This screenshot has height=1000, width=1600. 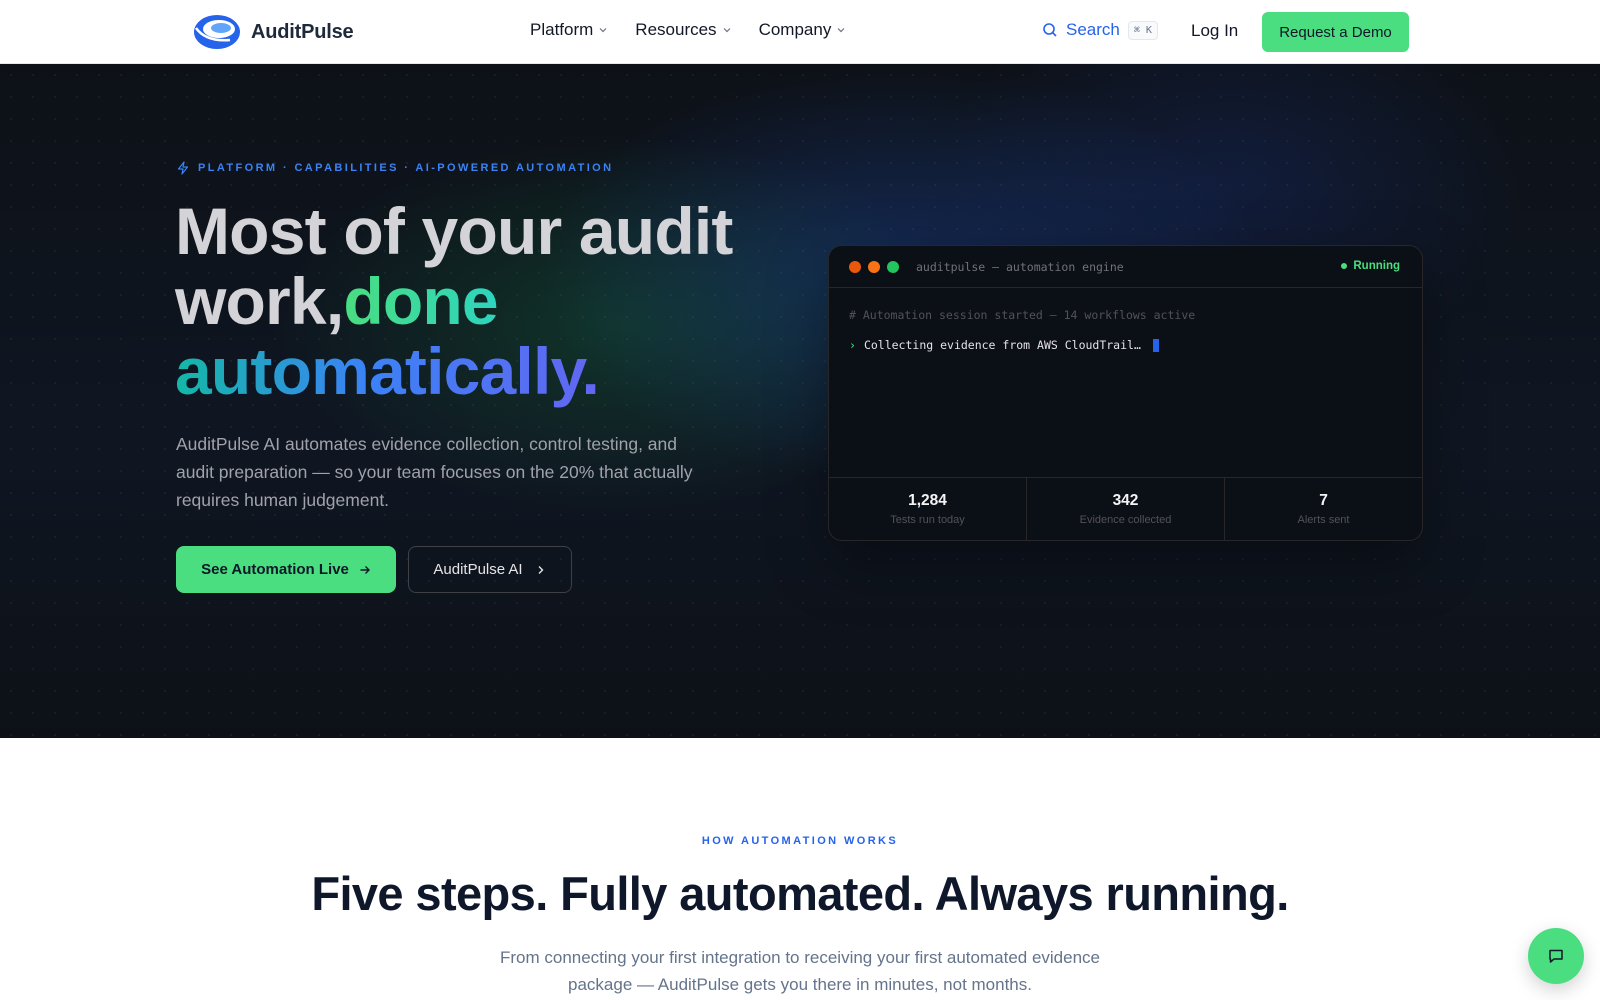 What do you see at coordinates (1093, 29) in the screenshot?
I see `search-label: Search` at bounding box center [1093, 29].